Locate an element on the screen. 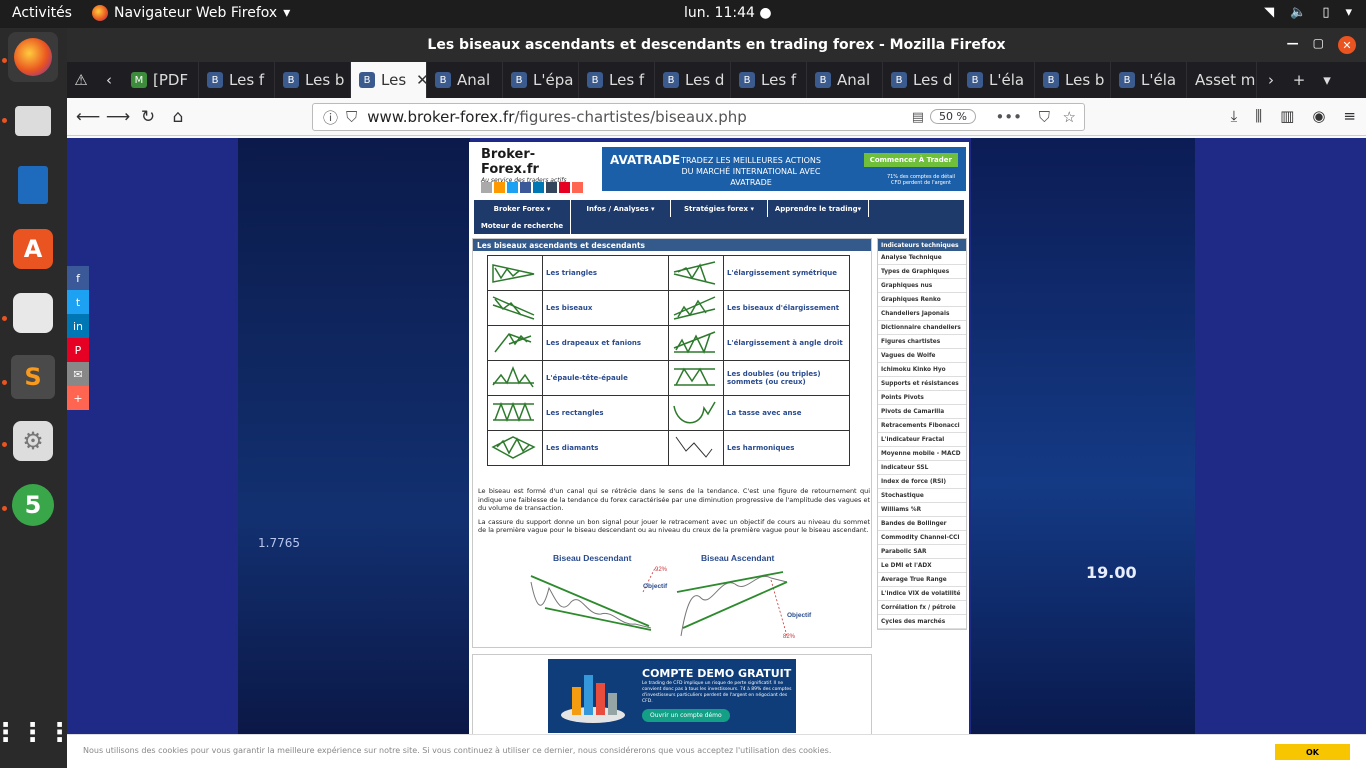 The image size is (1366, 768). download-icon: ⤓ is located at coordinates (1234, 116).